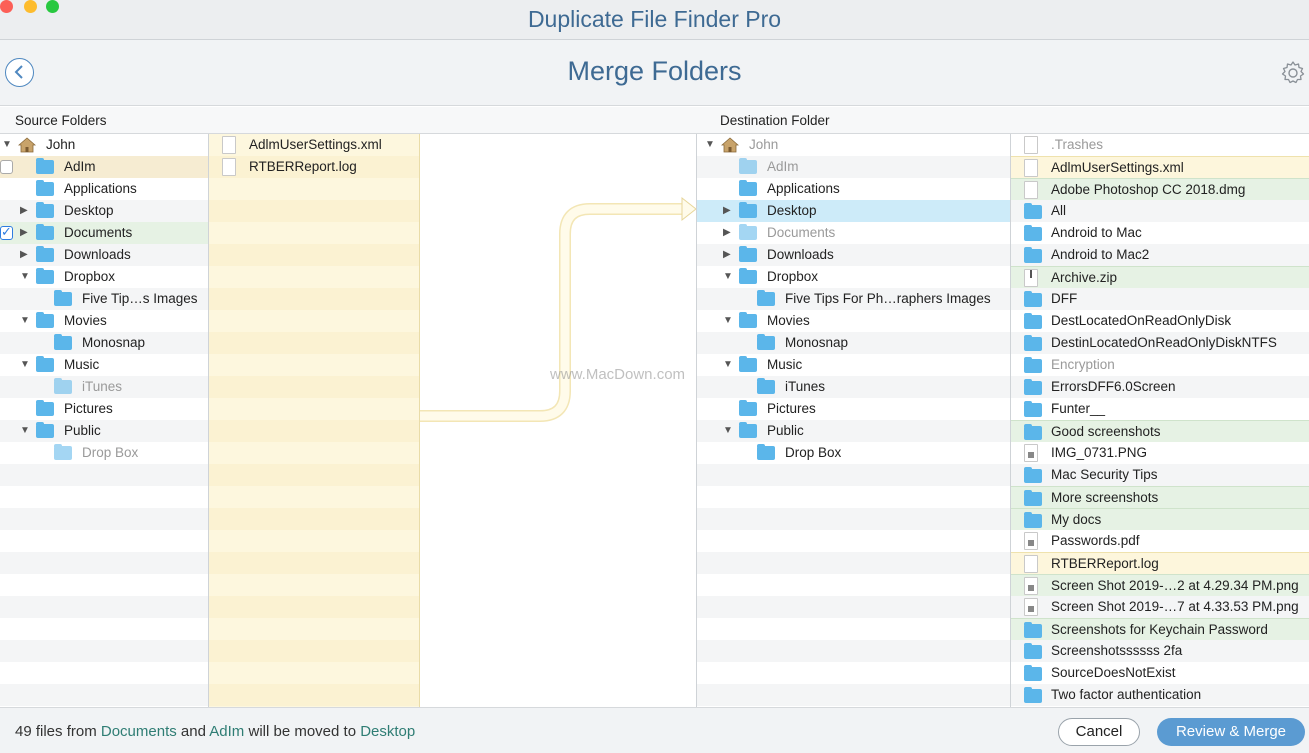  Describe the element at coordinates (1160, 365) in the screenshot. I see `file-row: Encryption` at that location.